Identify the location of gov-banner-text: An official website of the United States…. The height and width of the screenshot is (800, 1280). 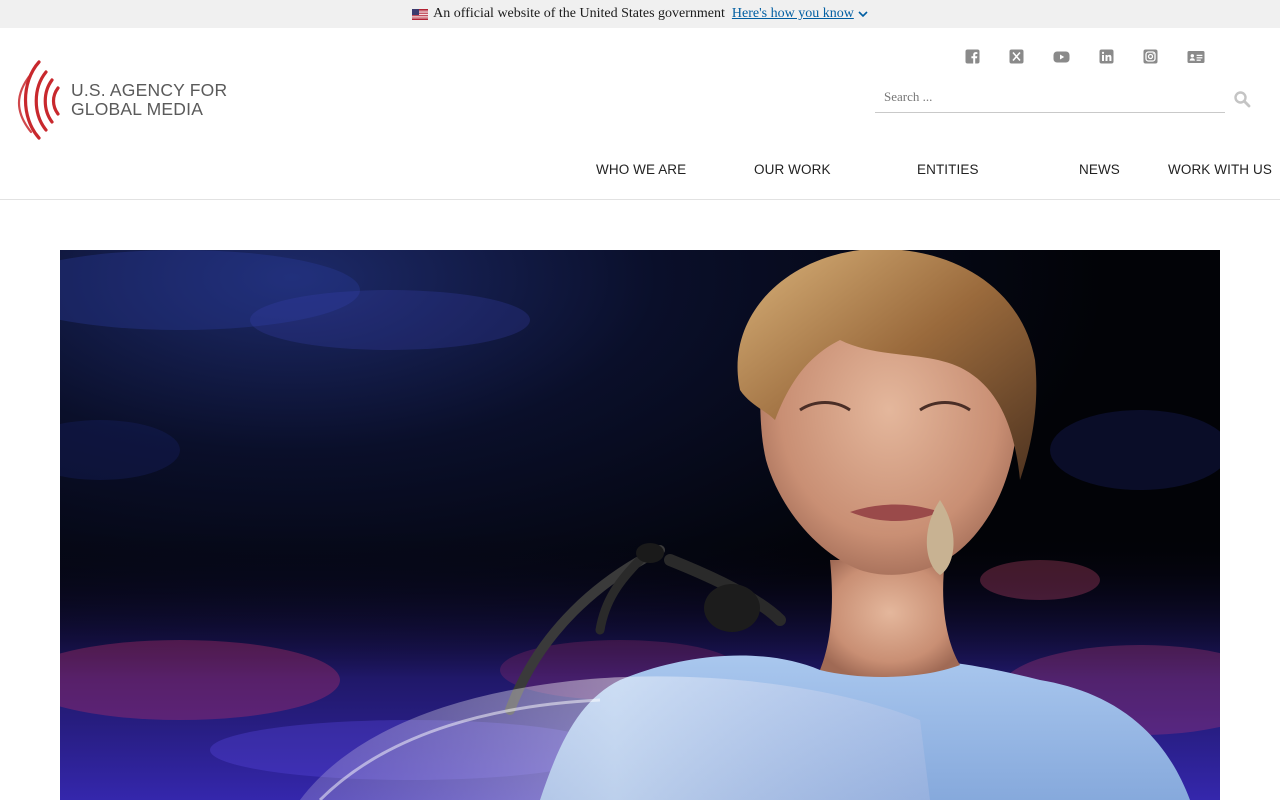
(579, 13).